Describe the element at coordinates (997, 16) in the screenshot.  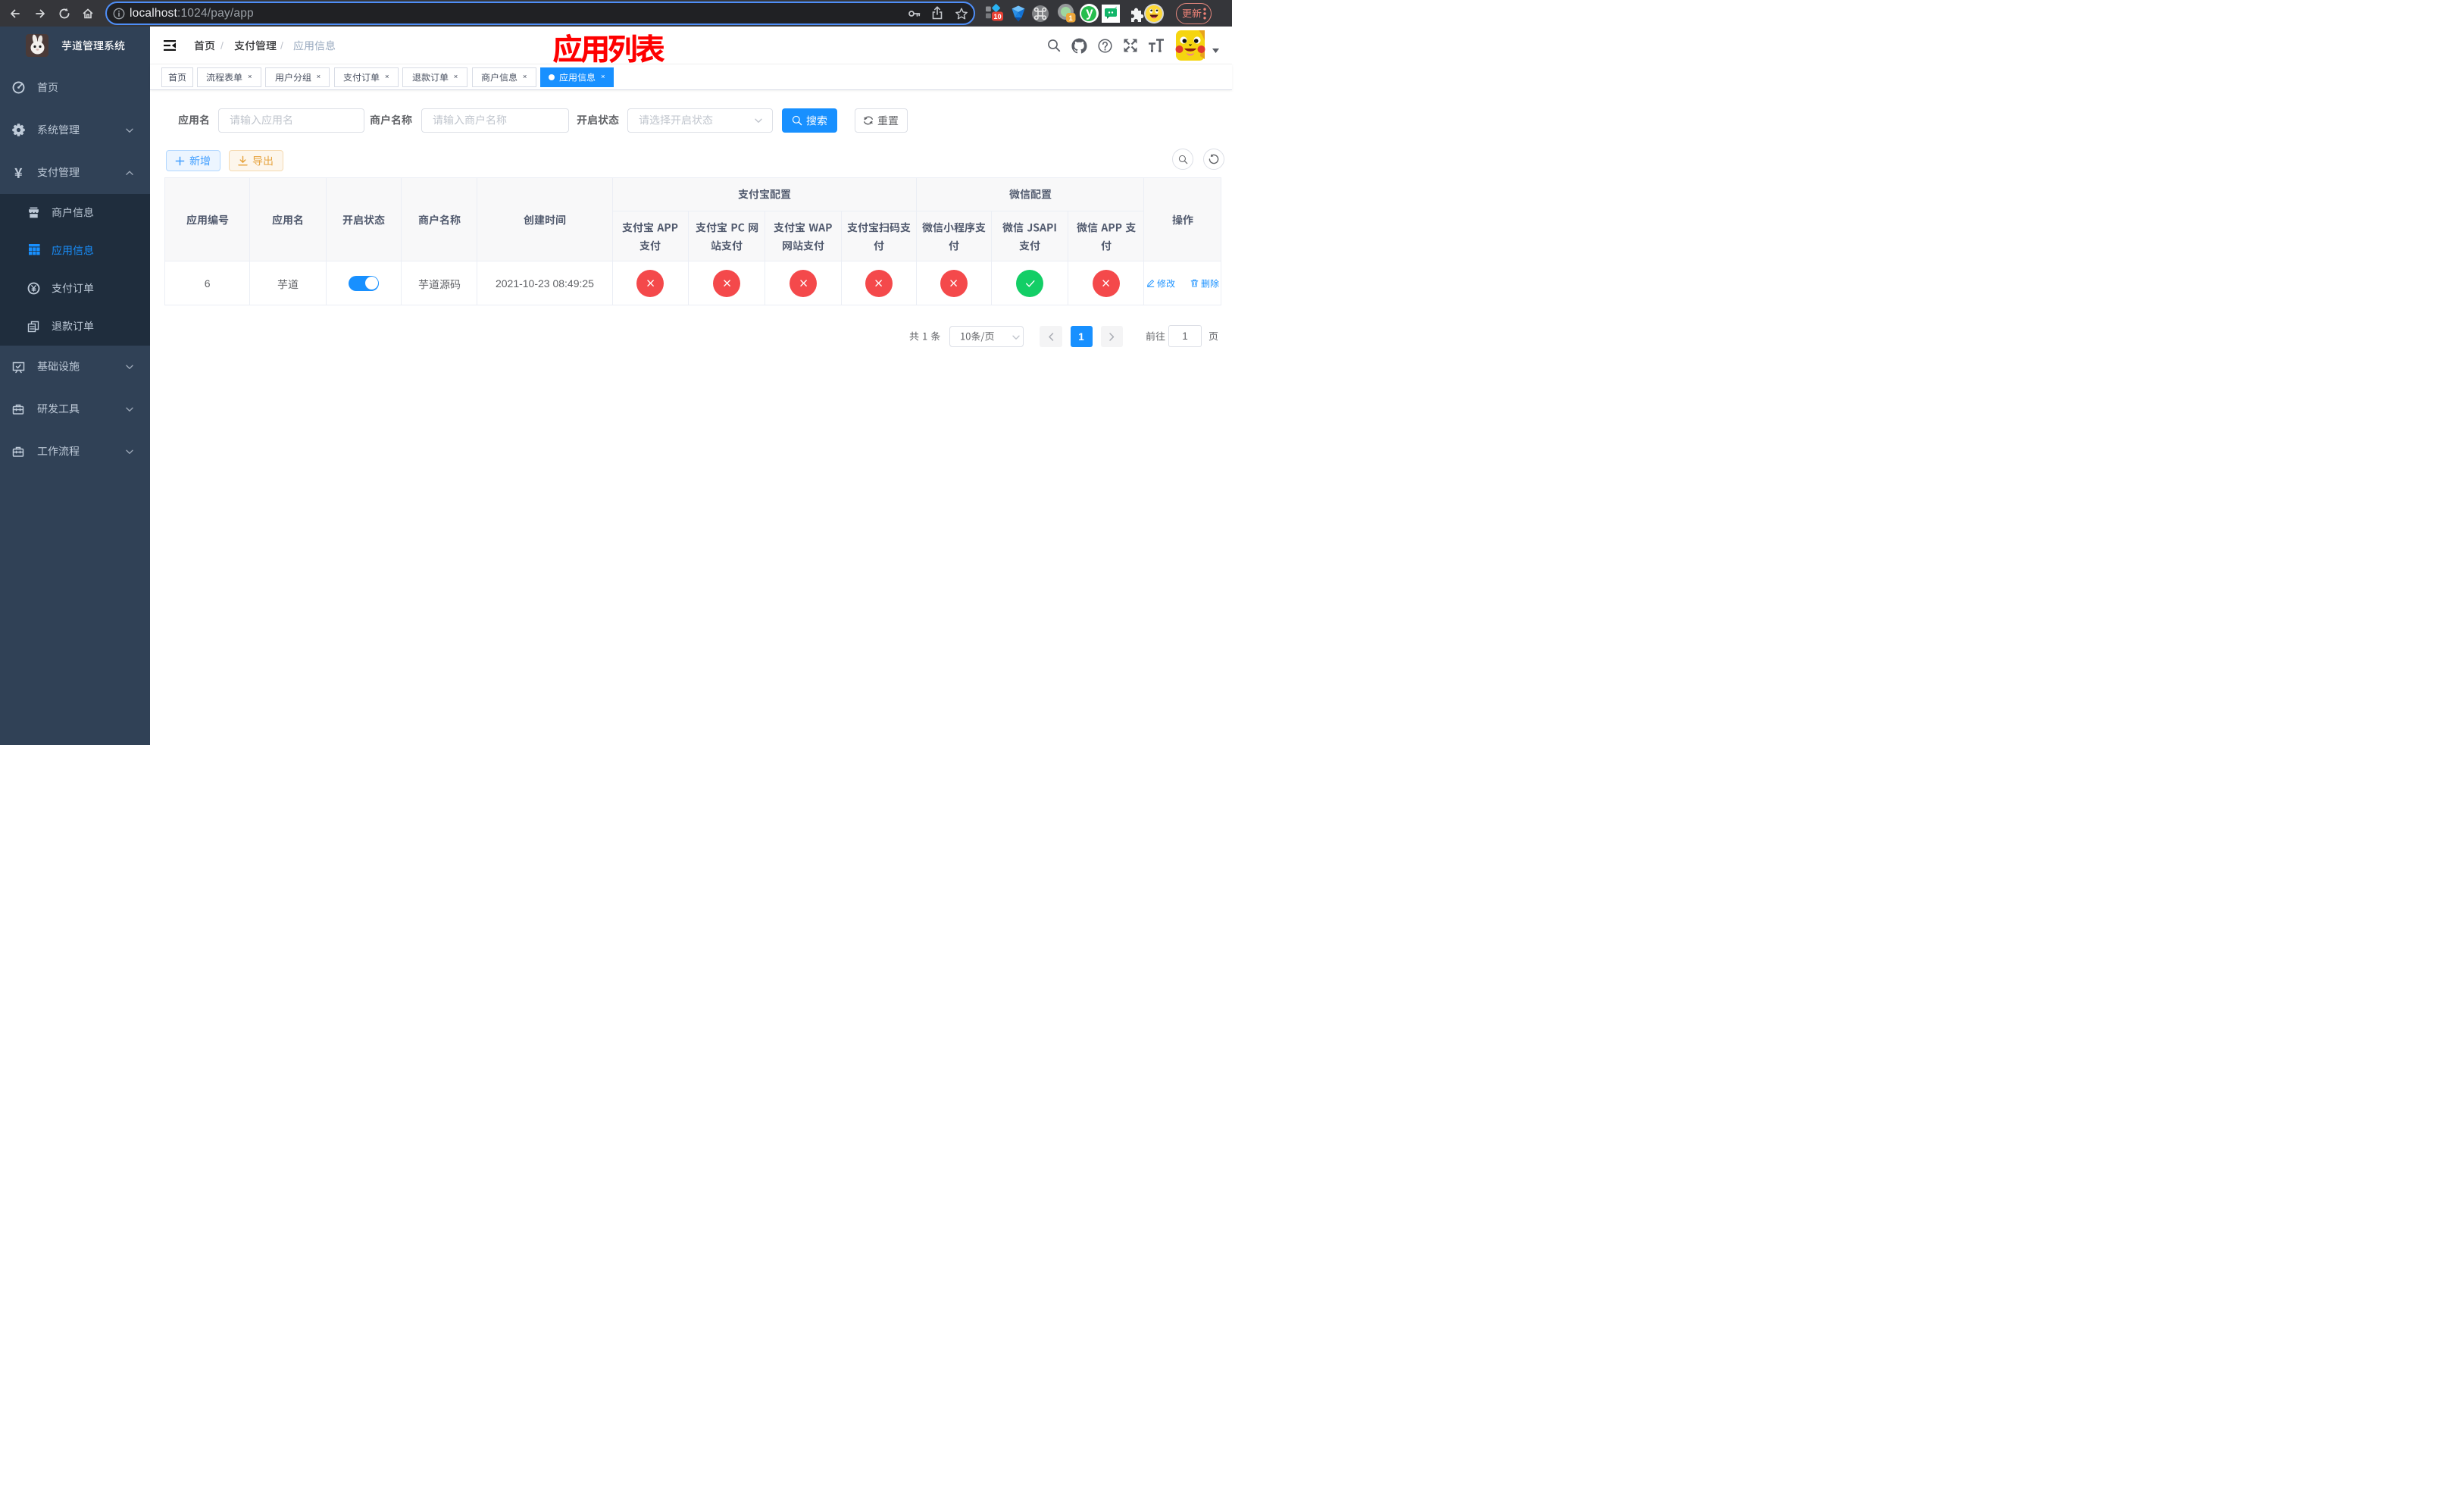
I see `svg-text: 10` at that location.